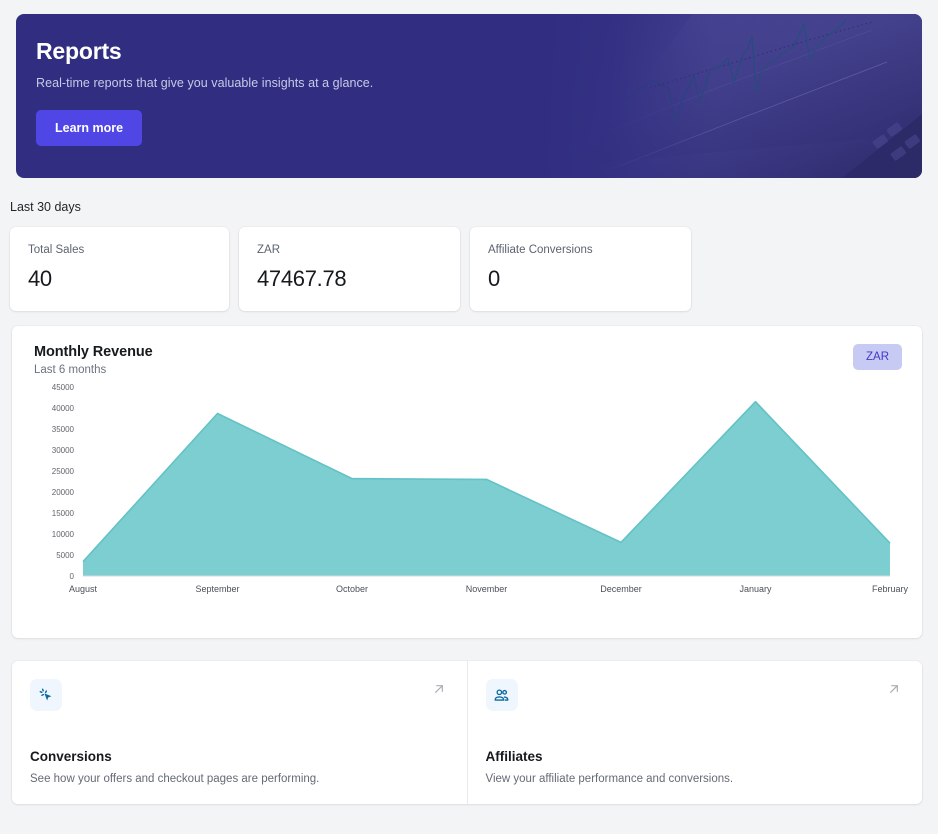 The width and height of the screenshot is (938, 834). Describe the element at coordinates (56, 250) in the screenshot. I see `stat-label: Total Sales` at that location.